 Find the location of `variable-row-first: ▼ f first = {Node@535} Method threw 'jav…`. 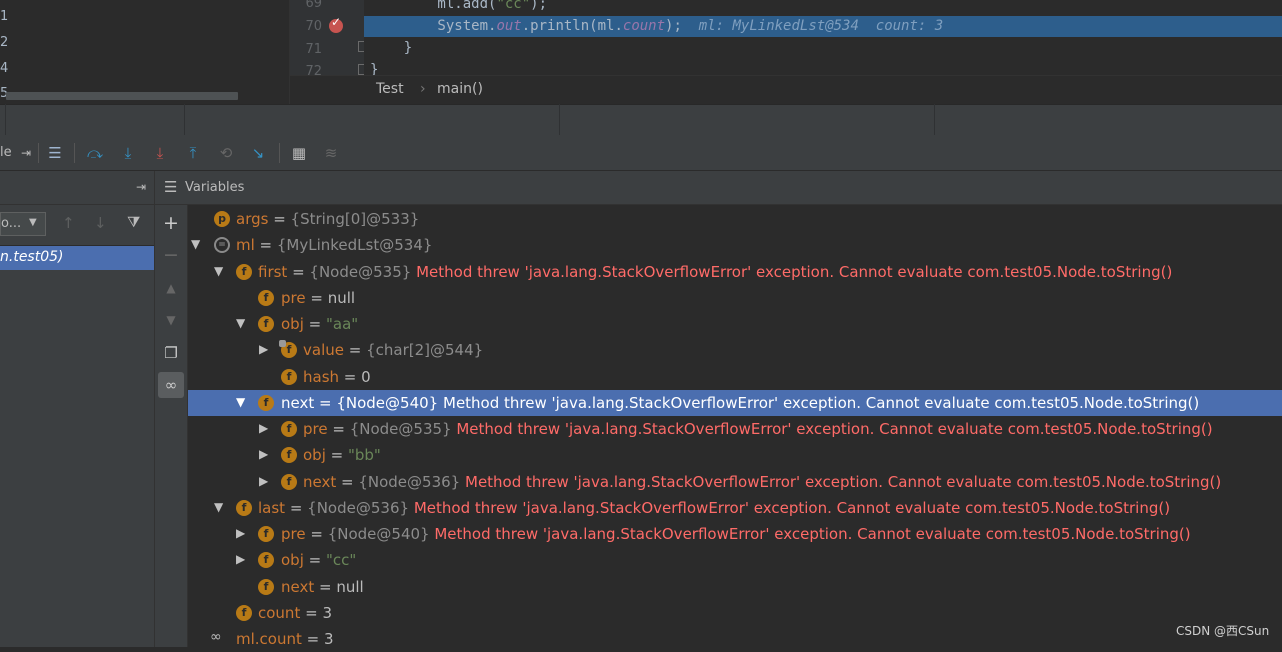

variable-row-first: ▼ f first = {Node@535} Method threw 'jav… is located at coordinates (735, 272).